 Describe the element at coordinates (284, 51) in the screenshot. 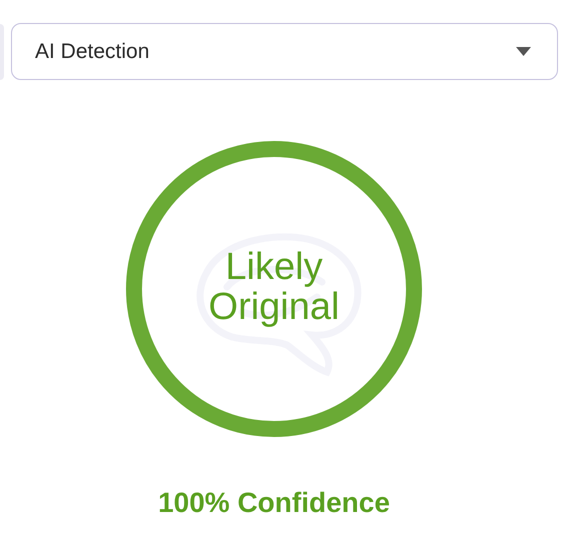

I see `mode-select: AI Detection` at that location.